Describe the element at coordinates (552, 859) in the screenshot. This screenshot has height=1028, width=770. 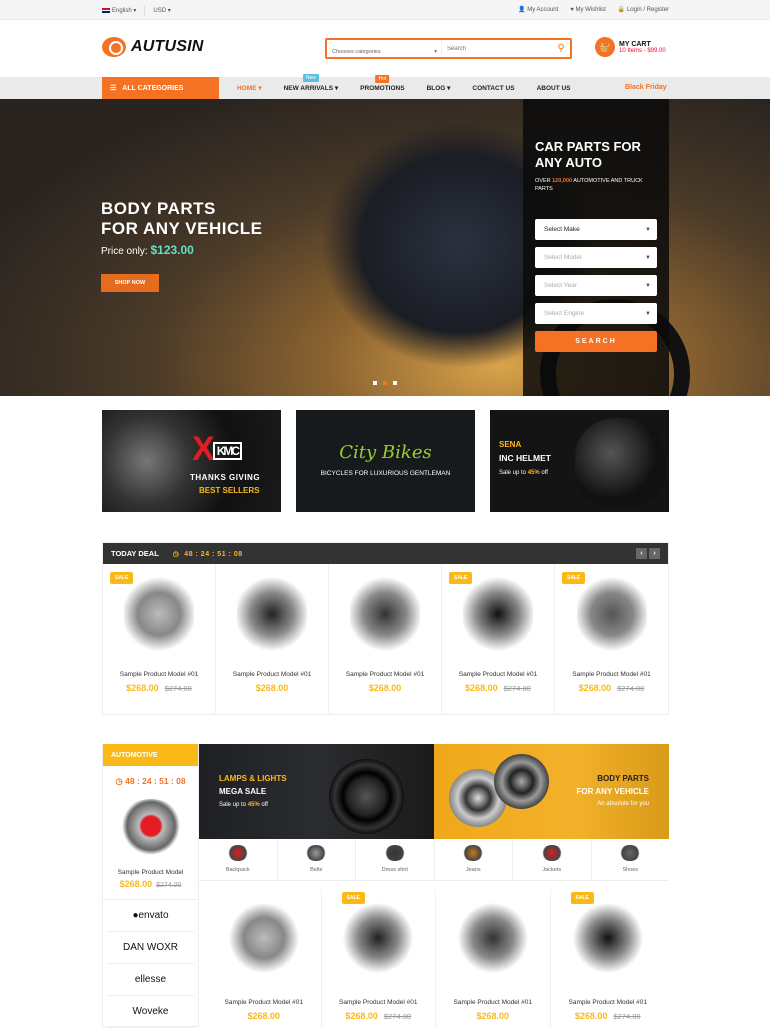
I see `category-item: Jackets` at that location.